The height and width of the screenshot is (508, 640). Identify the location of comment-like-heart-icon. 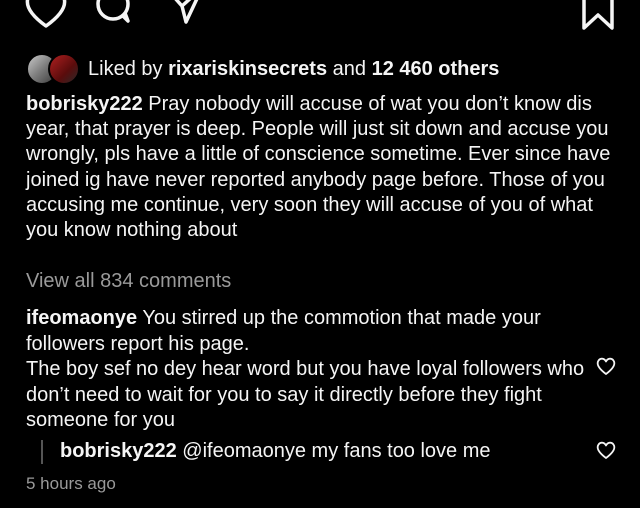
(606, 366).